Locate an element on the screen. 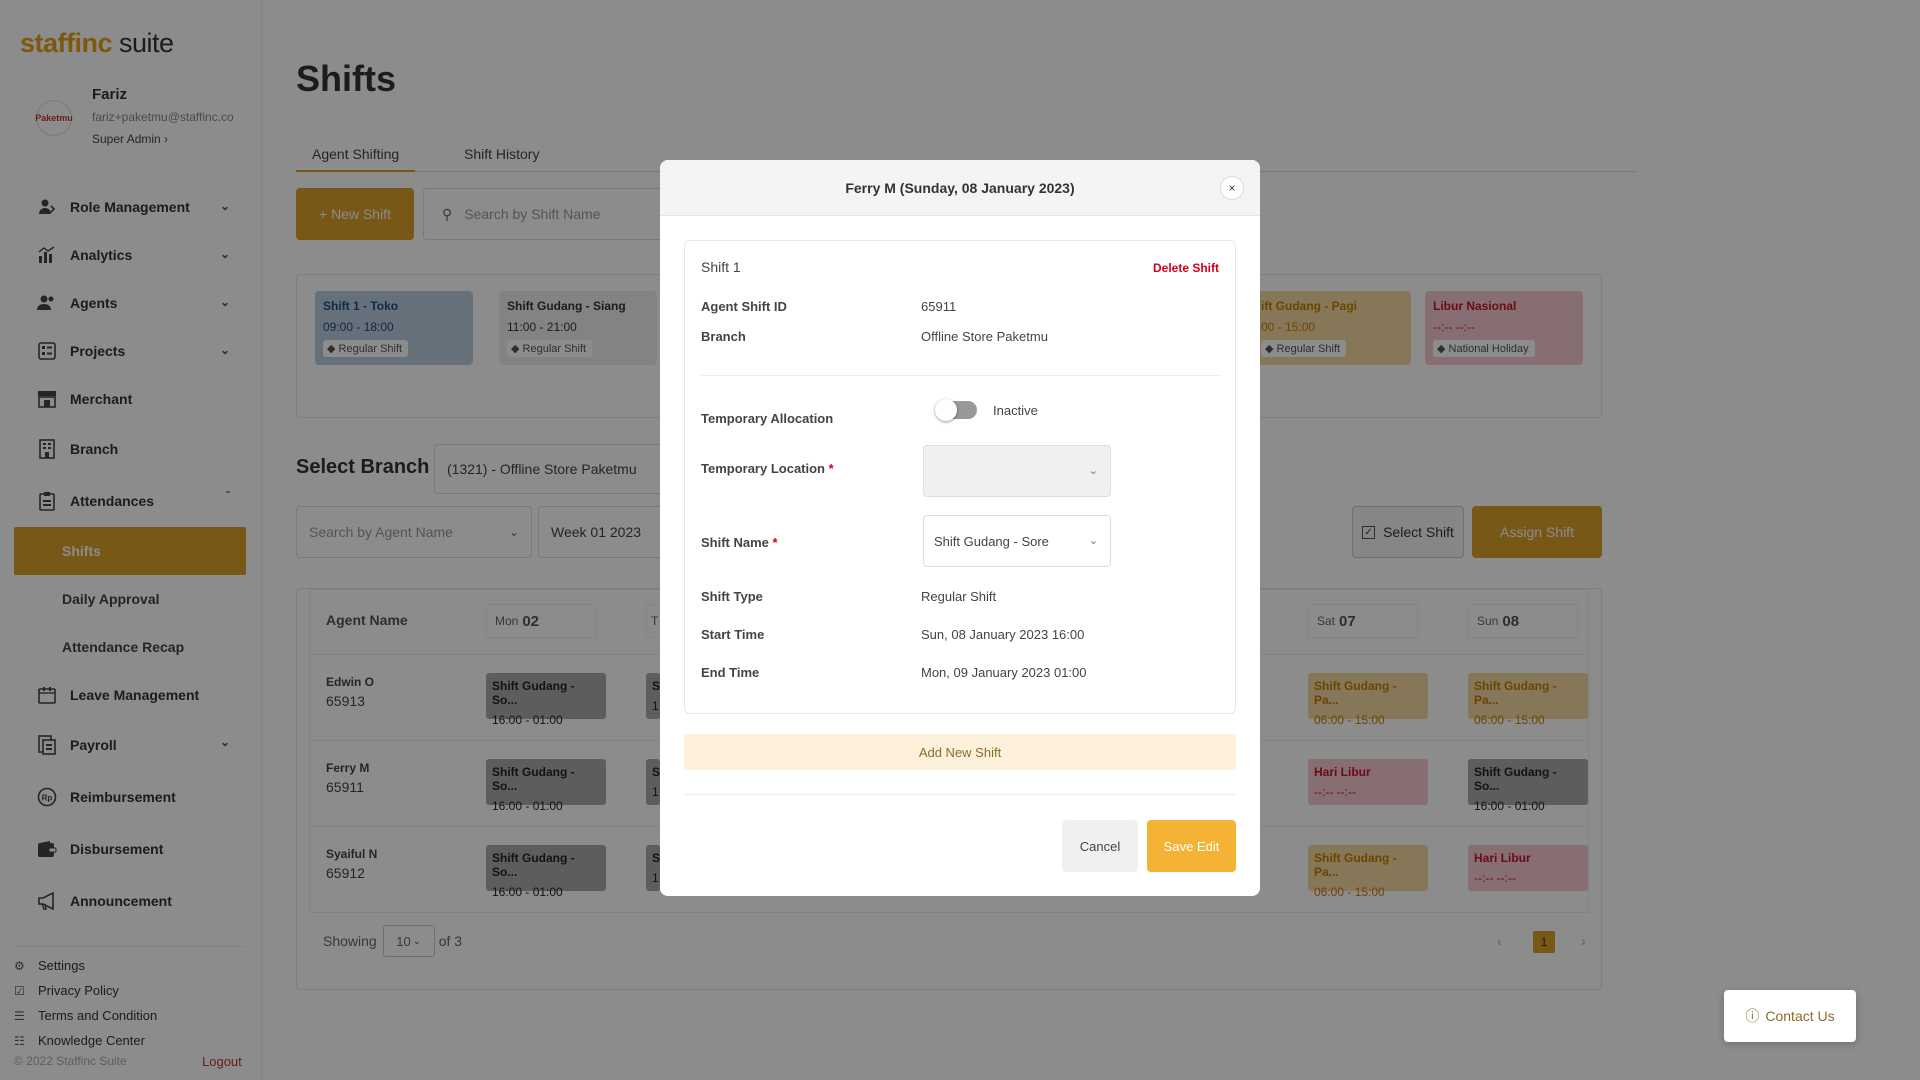 This screenshot has height=1080, width=1920. delete-shift-button: Delete Shift is located at coordinates (1186, 268).